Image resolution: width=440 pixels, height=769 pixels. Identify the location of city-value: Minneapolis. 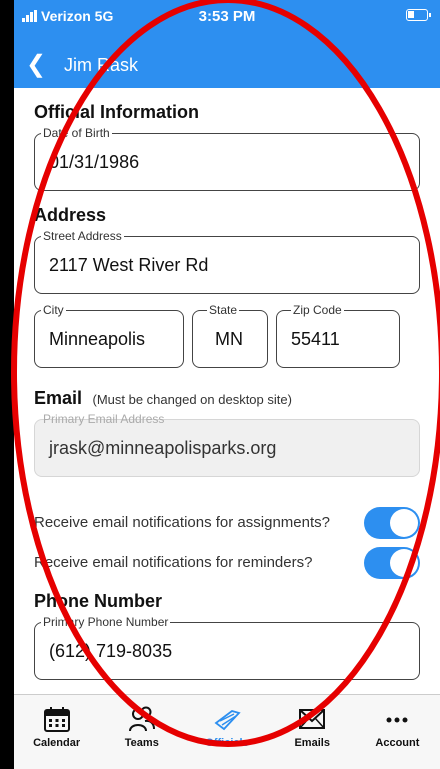
(97, 339).